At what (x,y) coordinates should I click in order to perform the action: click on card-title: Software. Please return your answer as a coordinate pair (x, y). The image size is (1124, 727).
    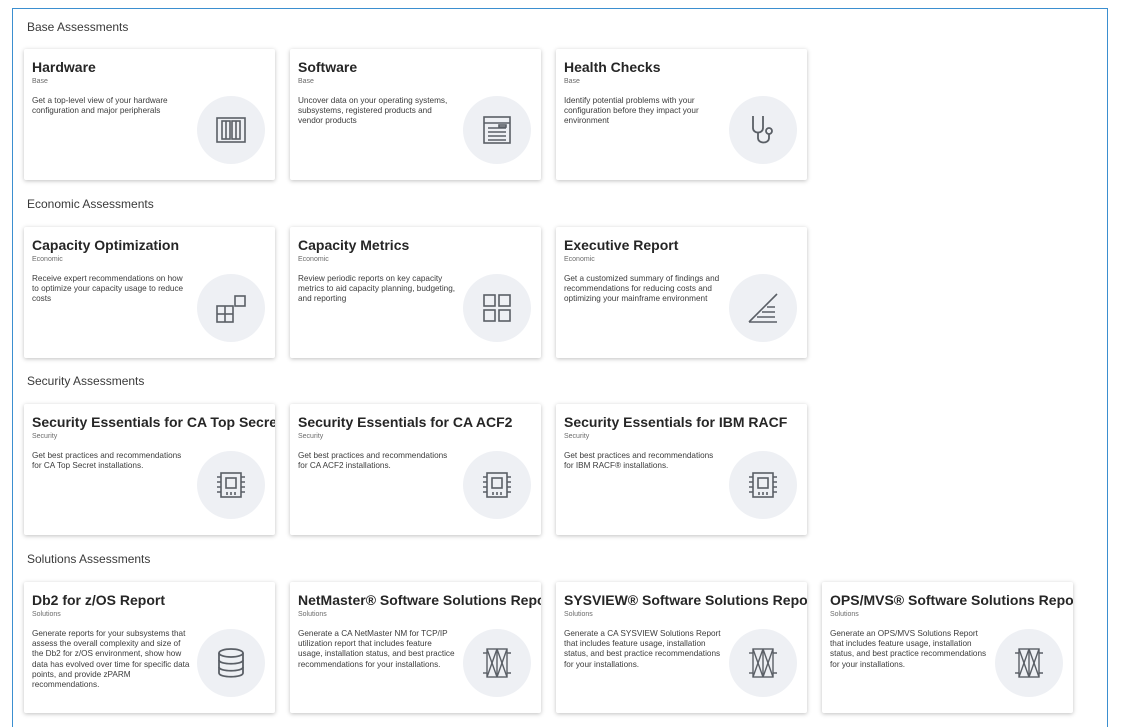
    Looking at the image, I should click on (328, 67).